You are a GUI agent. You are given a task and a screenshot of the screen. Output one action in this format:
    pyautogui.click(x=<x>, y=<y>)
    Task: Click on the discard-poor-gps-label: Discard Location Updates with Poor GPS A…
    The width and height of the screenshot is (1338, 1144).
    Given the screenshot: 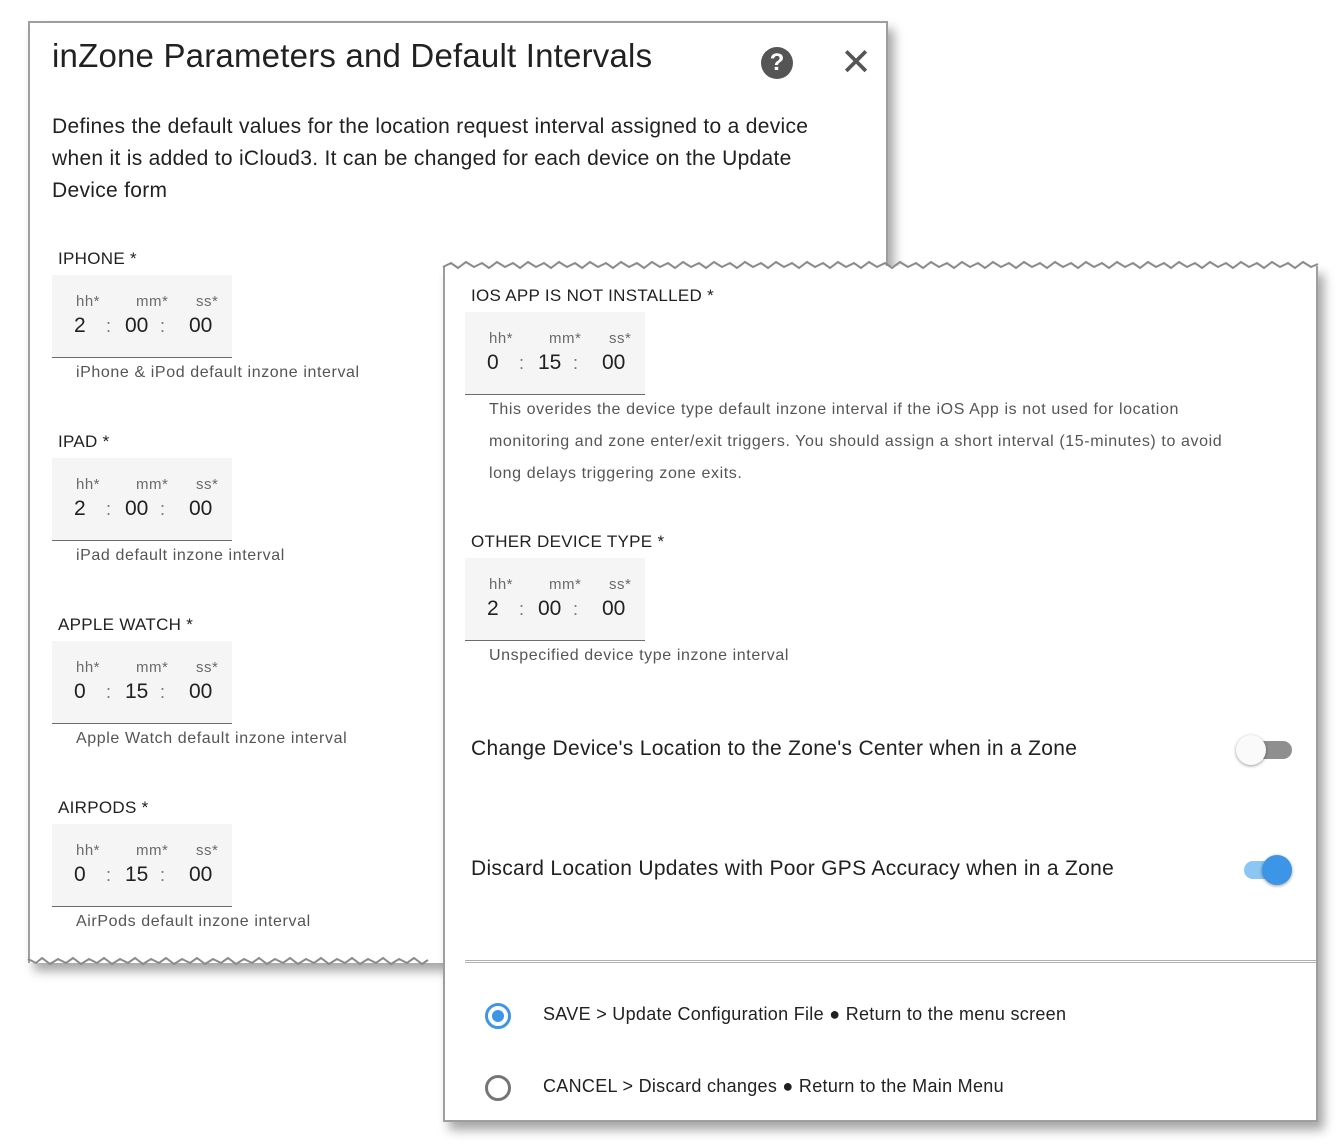 What is the action you would take?
    pyautogui.click(x=793, y=868)
    